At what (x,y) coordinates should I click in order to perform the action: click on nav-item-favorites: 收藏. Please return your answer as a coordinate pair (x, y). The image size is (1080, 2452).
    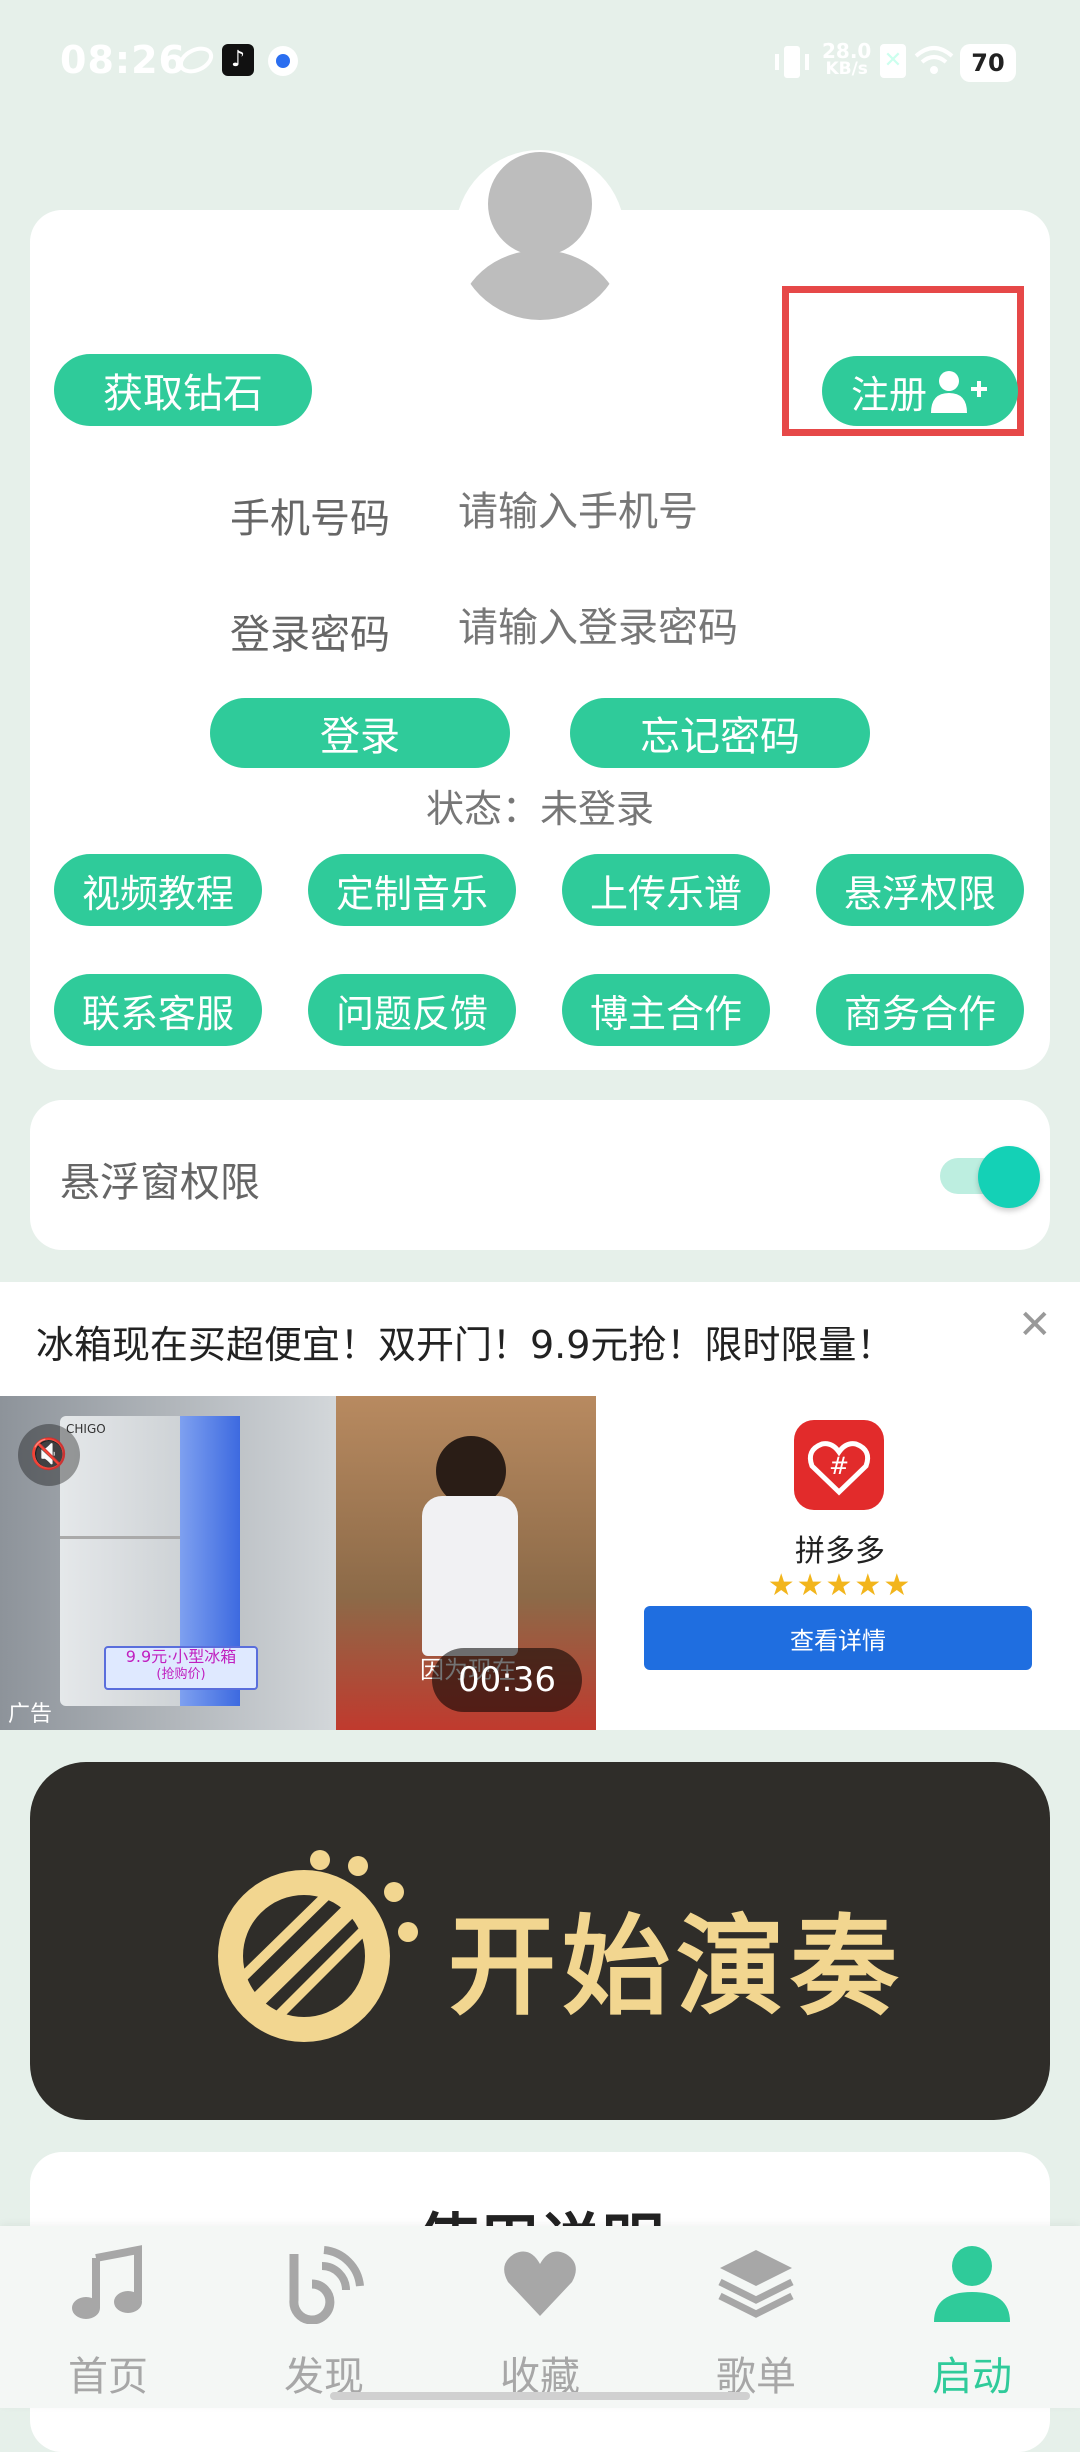
    Looking at the image, I should click on (540, 2317).